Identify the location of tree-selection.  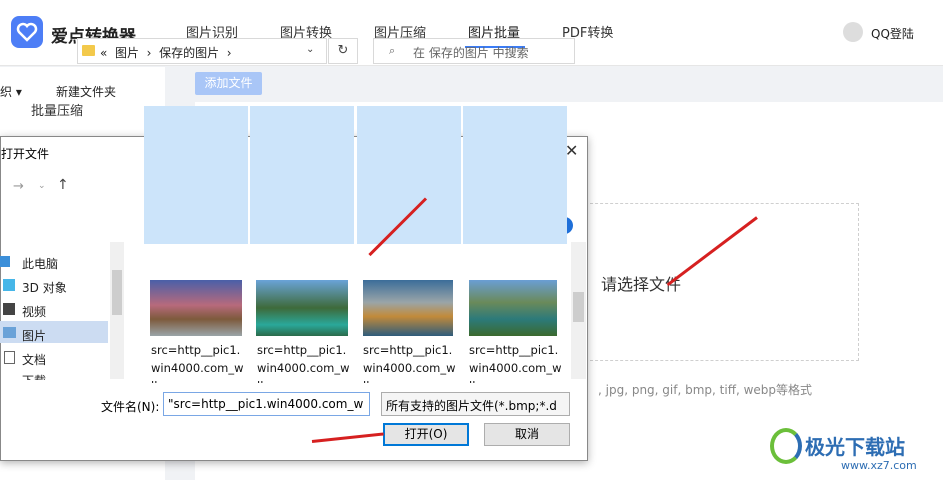
(54, 332).